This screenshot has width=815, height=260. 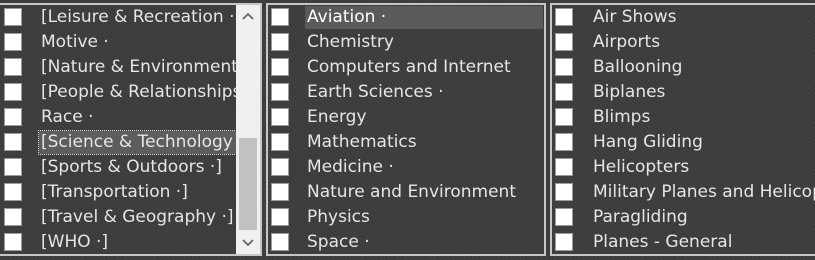 What do you see at coordinates (683, 67) in the screenshot?
I see `list-item: Ballooning` at bounding box center [683, 67].